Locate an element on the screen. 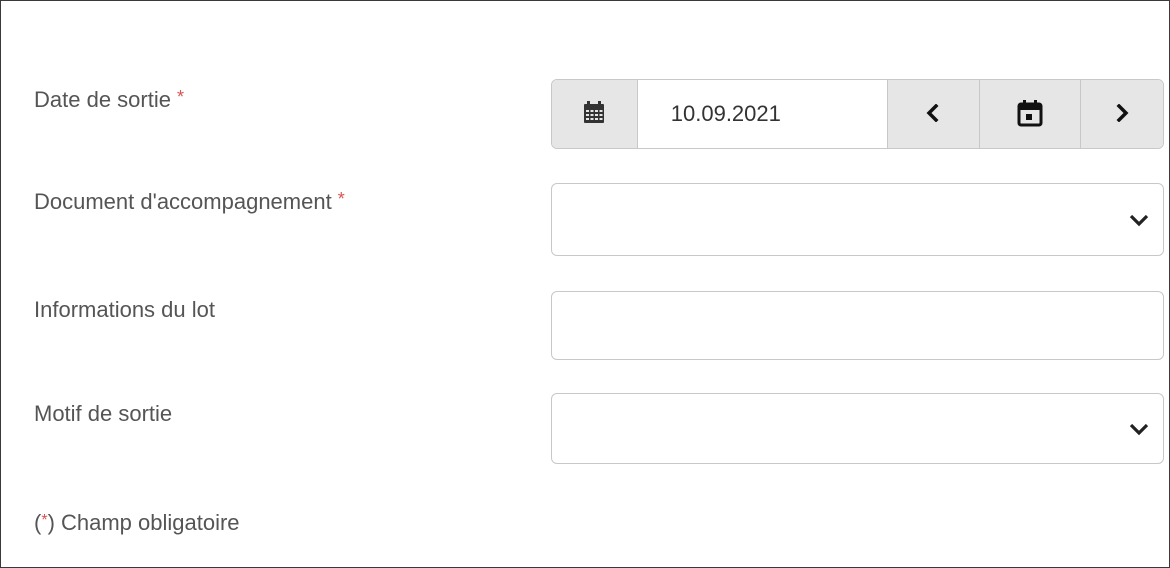  calendar-grid-icon is located at coordinates (594, 114).